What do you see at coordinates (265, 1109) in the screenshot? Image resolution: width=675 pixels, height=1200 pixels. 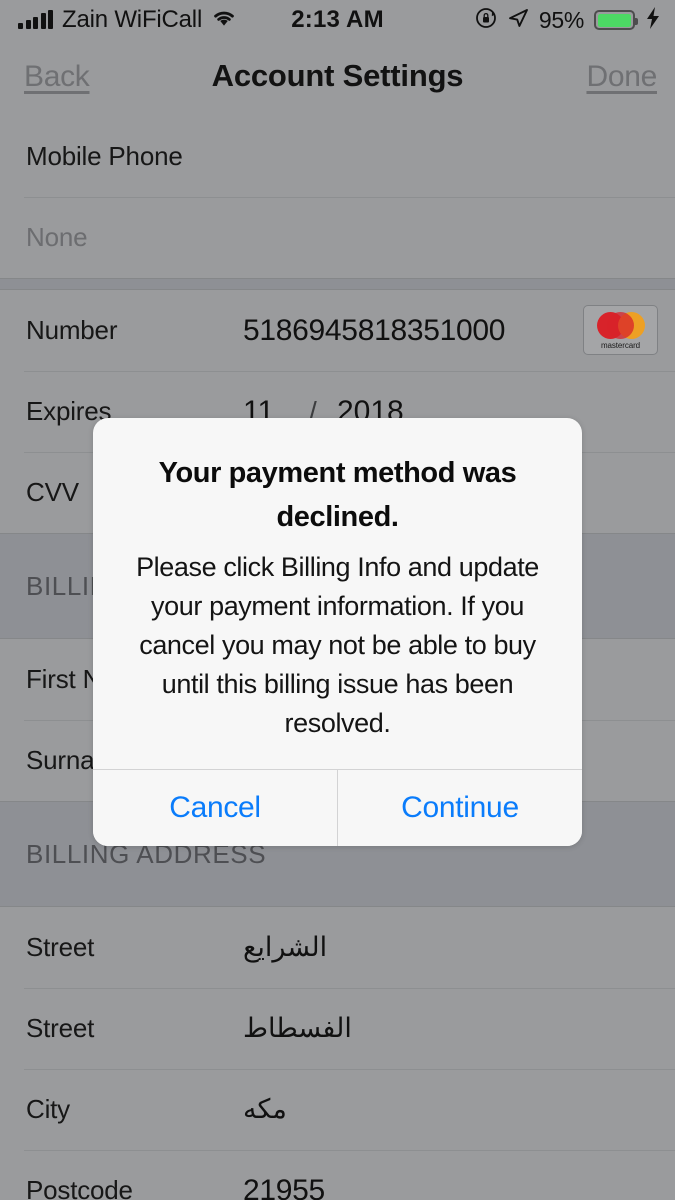 I see `city-value: مكه` at bounding box center [265, 1109].